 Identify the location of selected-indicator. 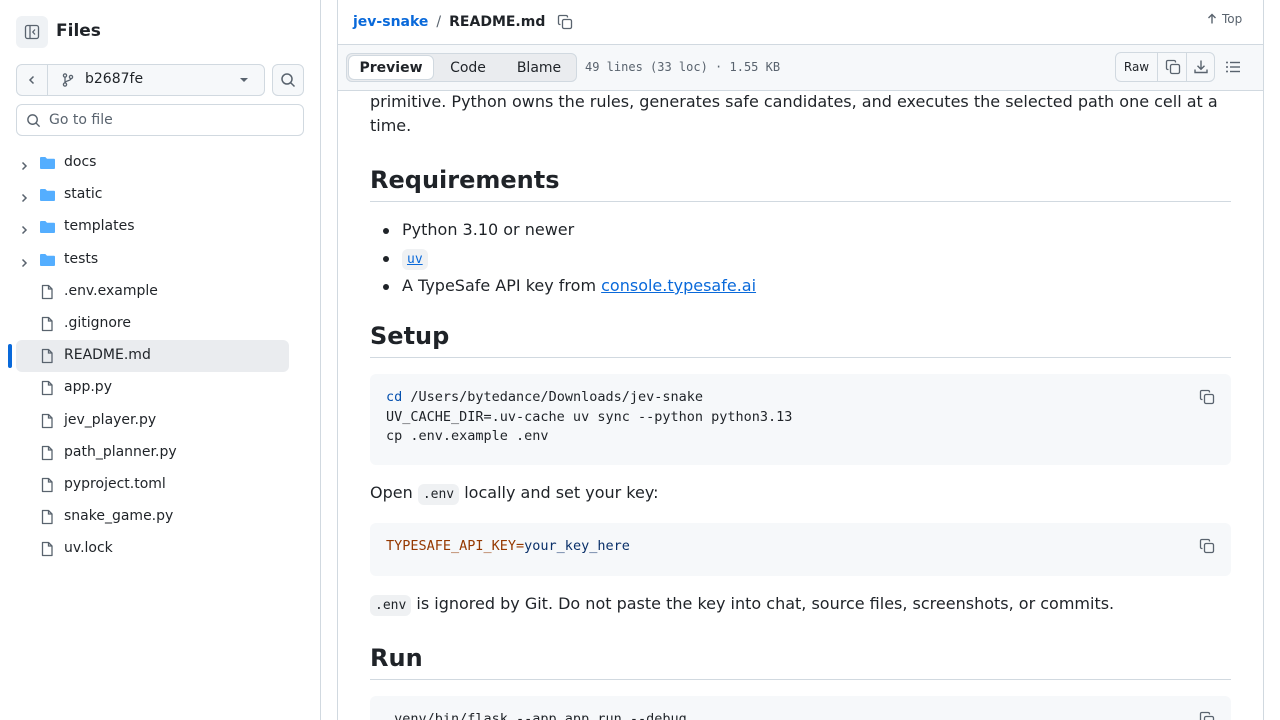
(10, 356).